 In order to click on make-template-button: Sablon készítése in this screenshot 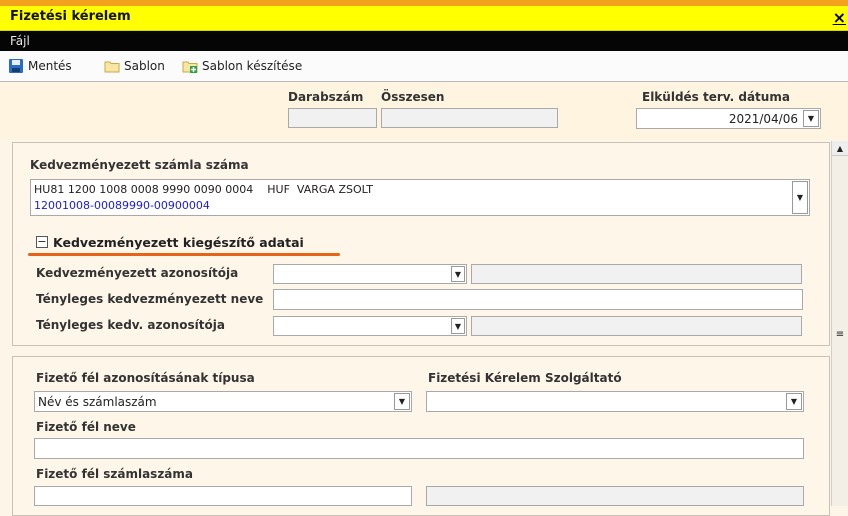, I will do `click(242, 66)`.